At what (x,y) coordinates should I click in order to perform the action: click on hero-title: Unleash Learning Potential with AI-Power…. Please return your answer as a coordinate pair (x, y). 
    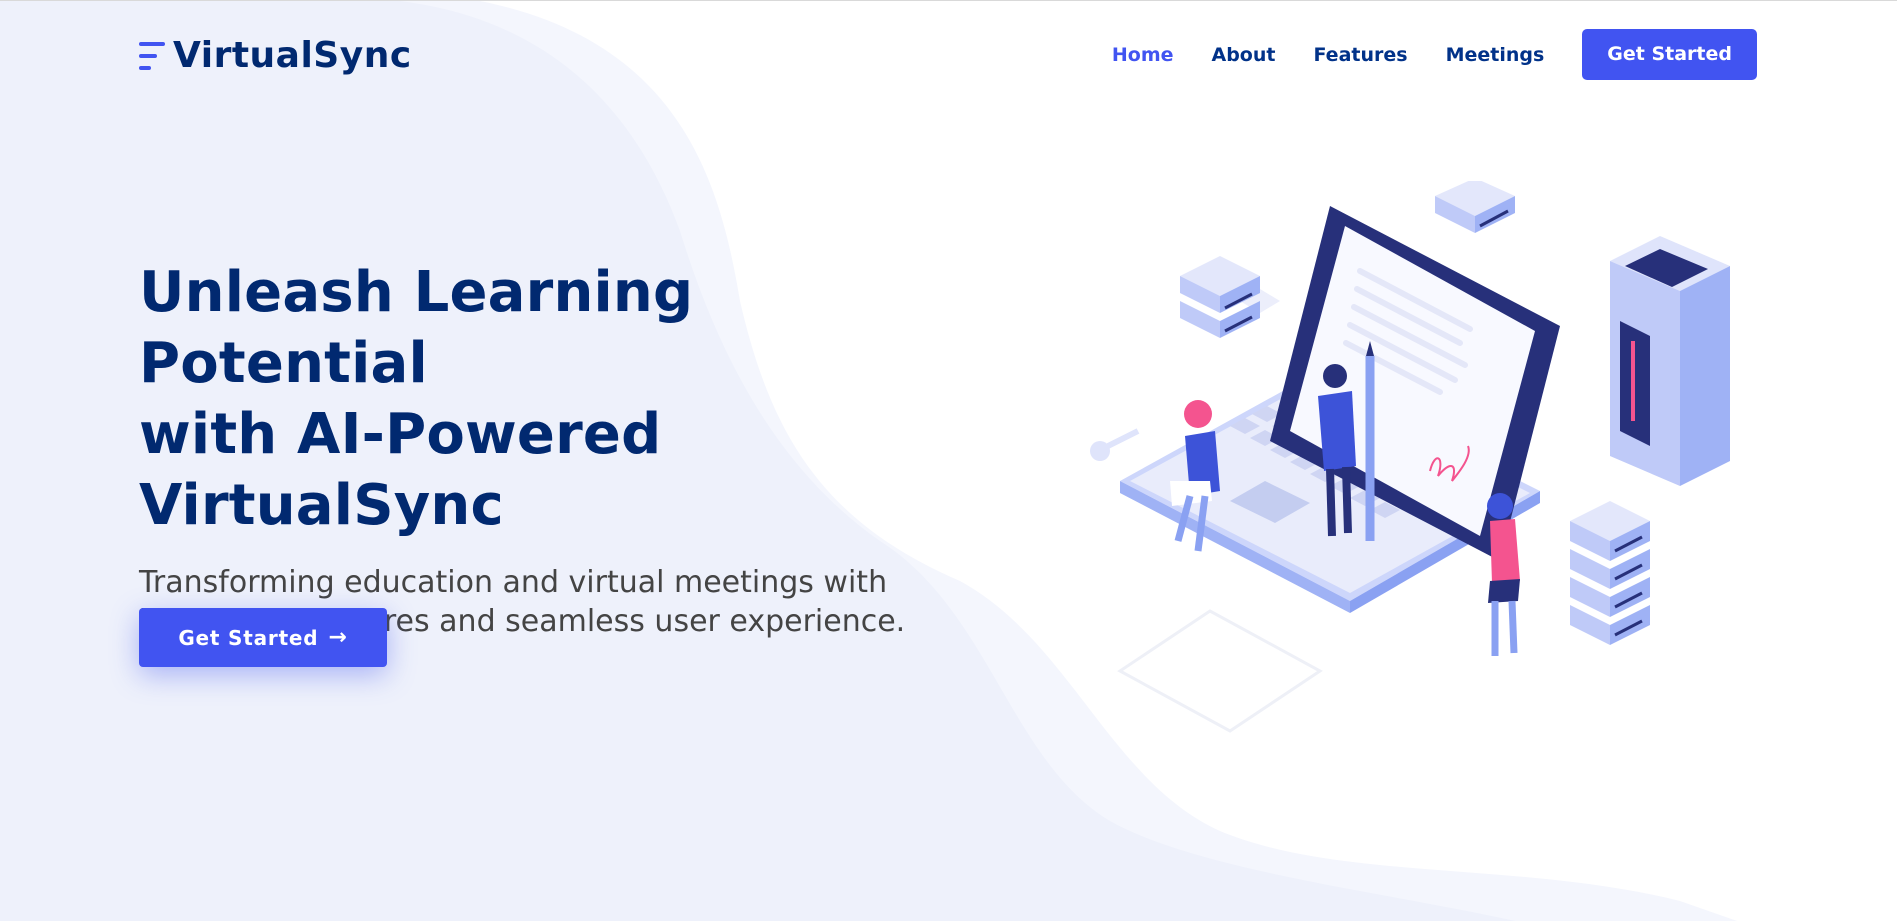
    Looking at the image, I should click on (569, 399).